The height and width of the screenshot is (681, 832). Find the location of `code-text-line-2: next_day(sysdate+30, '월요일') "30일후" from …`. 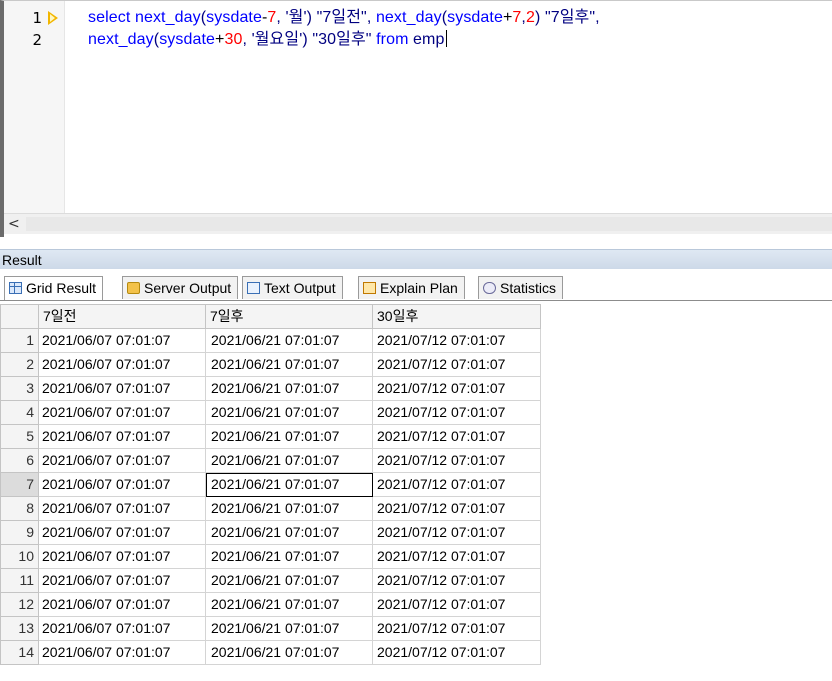

code-text-line-2: next_day(sysdate+30, '월요일') "30일후" from … is located at coordinates (268, 40).